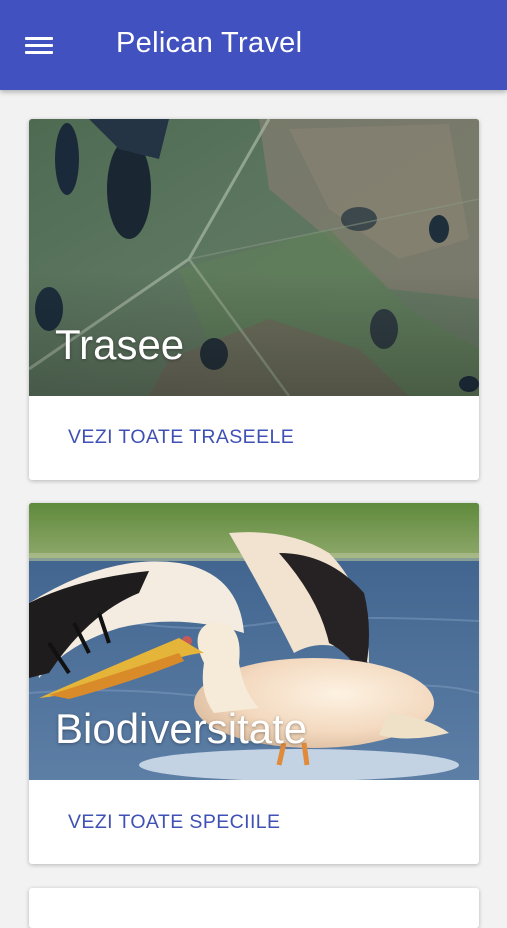 Image resolution: width=507 pixels, height=928 pixels. I want to click on card-title-trasee: Trasee, so click(120, 344).